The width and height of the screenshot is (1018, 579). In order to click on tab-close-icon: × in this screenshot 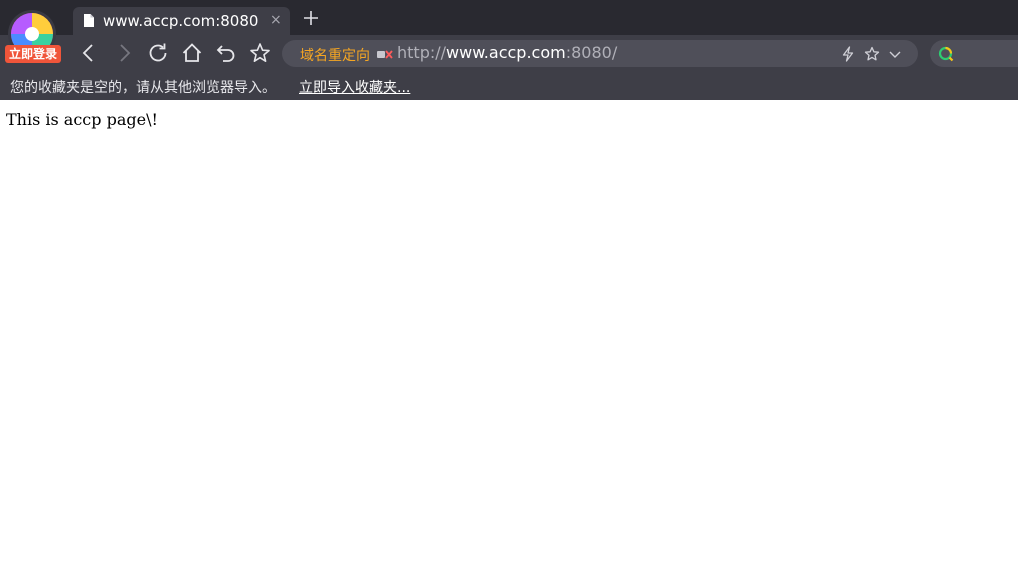, I will do `click(276, 20)`.